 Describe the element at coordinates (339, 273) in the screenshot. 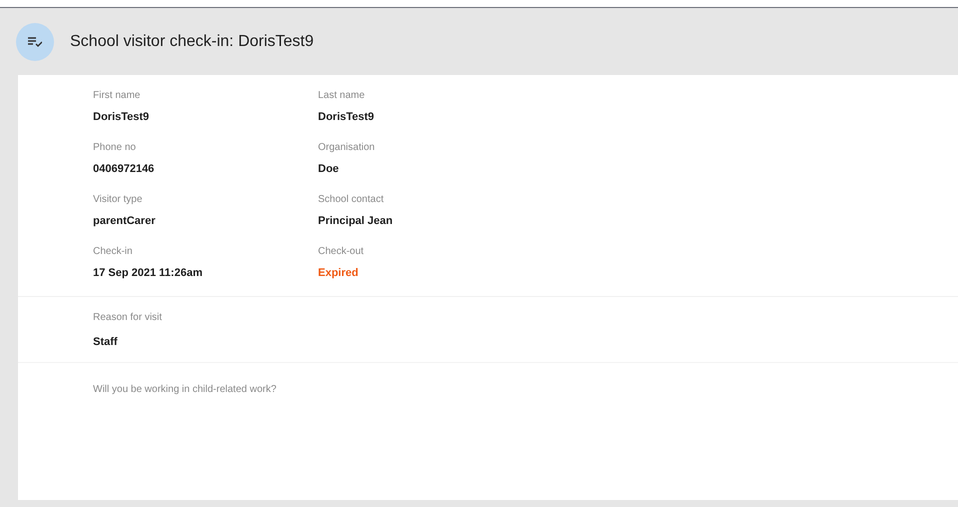

I see `field-value: Expired` at that location.